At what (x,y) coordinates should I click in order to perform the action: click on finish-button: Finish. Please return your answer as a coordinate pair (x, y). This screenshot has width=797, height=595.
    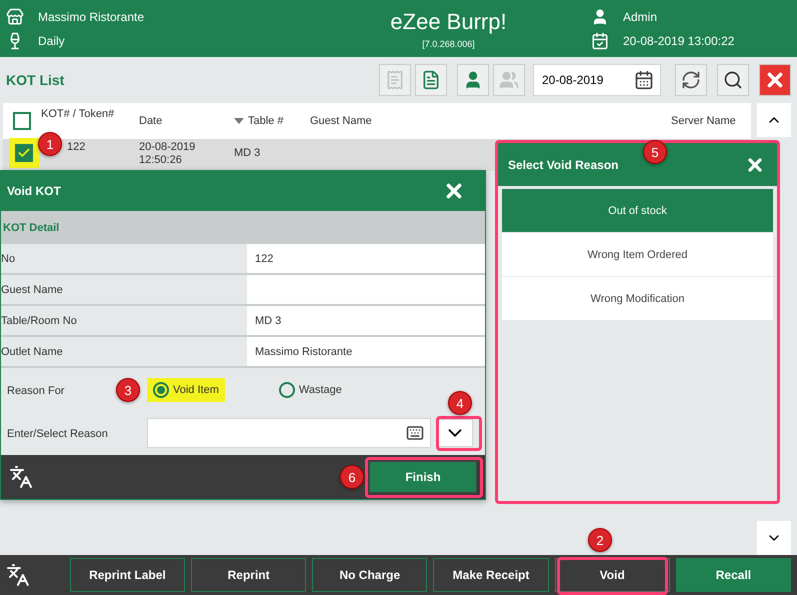
    Looking at the image, I should click on (423, 477).